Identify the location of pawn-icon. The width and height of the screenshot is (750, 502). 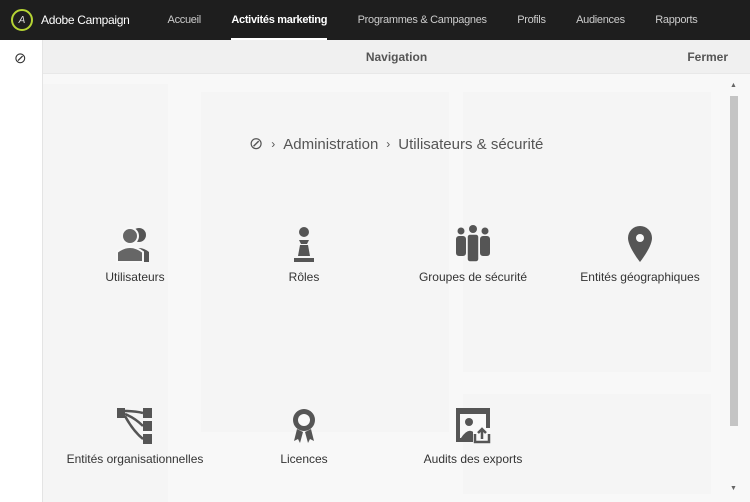
(304, 244).